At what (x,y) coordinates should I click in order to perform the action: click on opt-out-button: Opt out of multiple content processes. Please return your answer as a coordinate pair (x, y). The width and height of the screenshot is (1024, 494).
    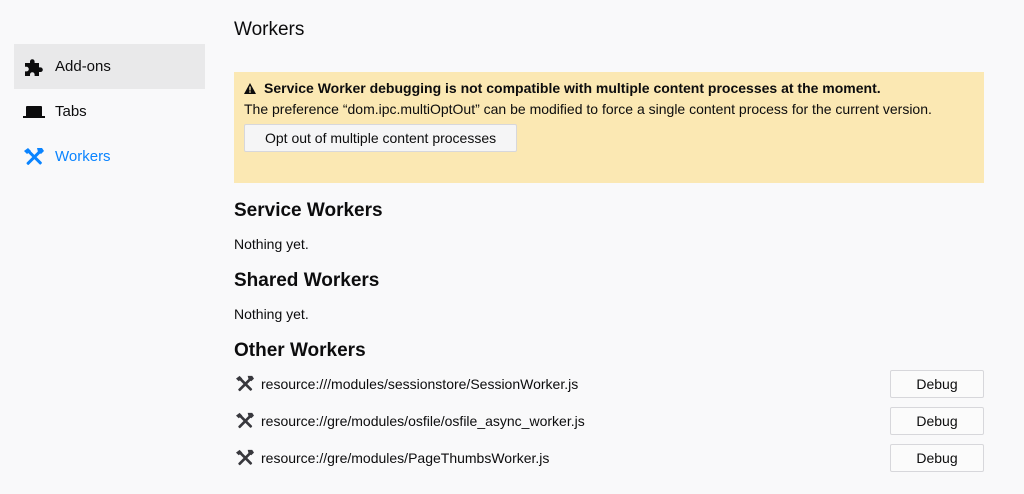
    Looking at the image, I should click on (381, 138).